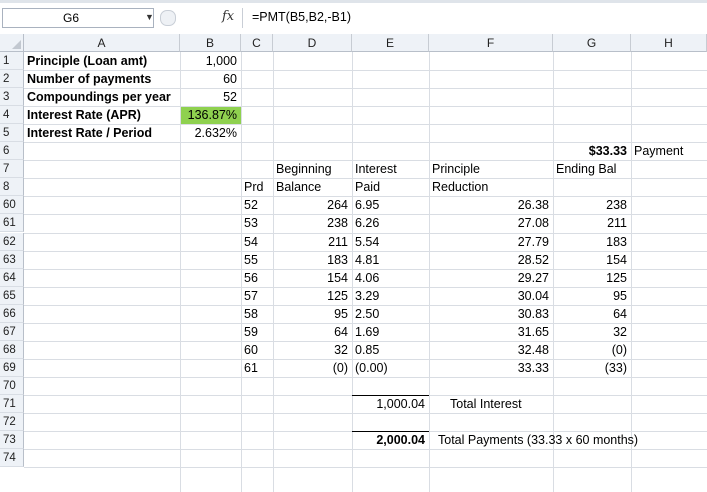 This screenshot has height=492, width=707. What do you see at coordinates (12, 169) in the screenshot?
I see `row-header-7: 7` at bounding box center [12, 169].